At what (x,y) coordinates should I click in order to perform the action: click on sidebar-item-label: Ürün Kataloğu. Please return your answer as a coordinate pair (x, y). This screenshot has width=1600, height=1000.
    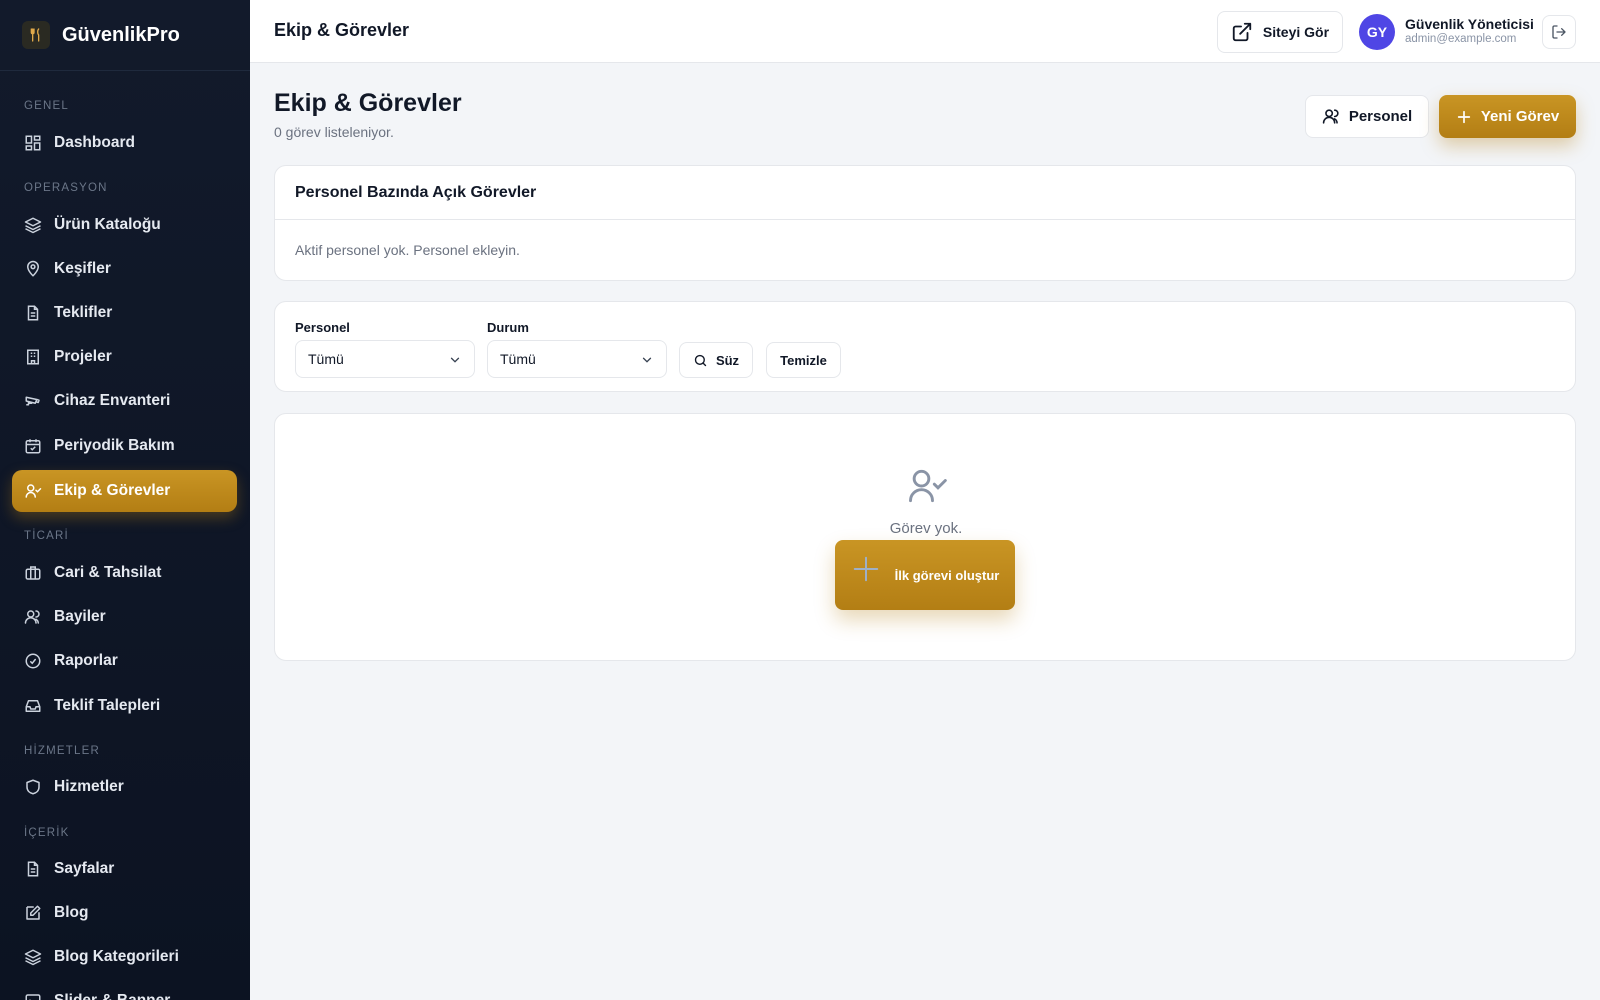
    Looking at the image, I should click on (107, 224).